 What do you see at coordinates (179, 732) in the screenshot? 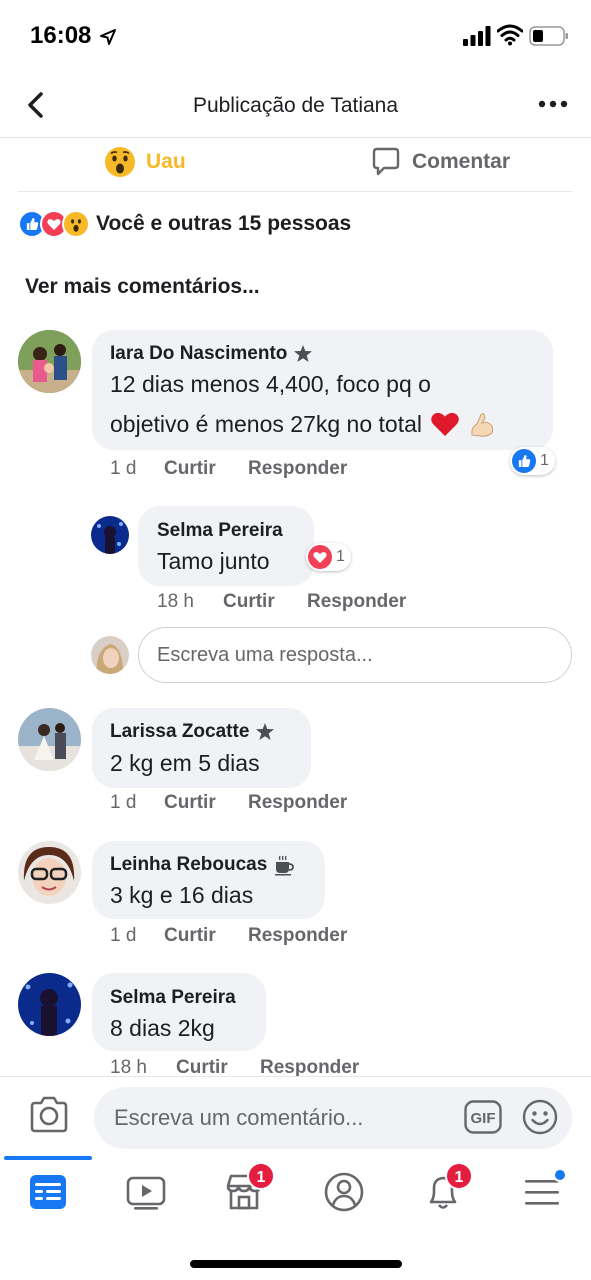
I see `comment-author: Larissa Zocatte` at bounding box center [179, 732].